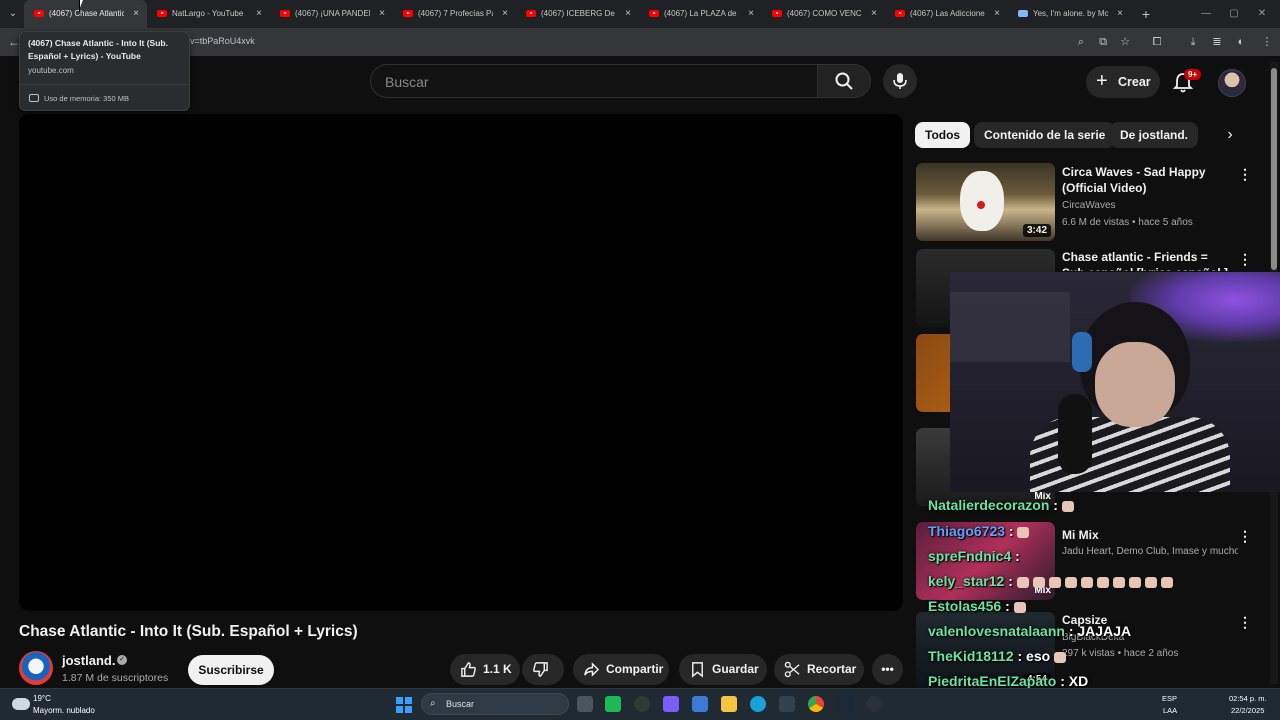 This screenshot has width=1280, height=720. Describe the element at coordinates (577, 14) in the screenshot. I see `browser-tab-5: (4067) ICEBERG De C ×` at that location.